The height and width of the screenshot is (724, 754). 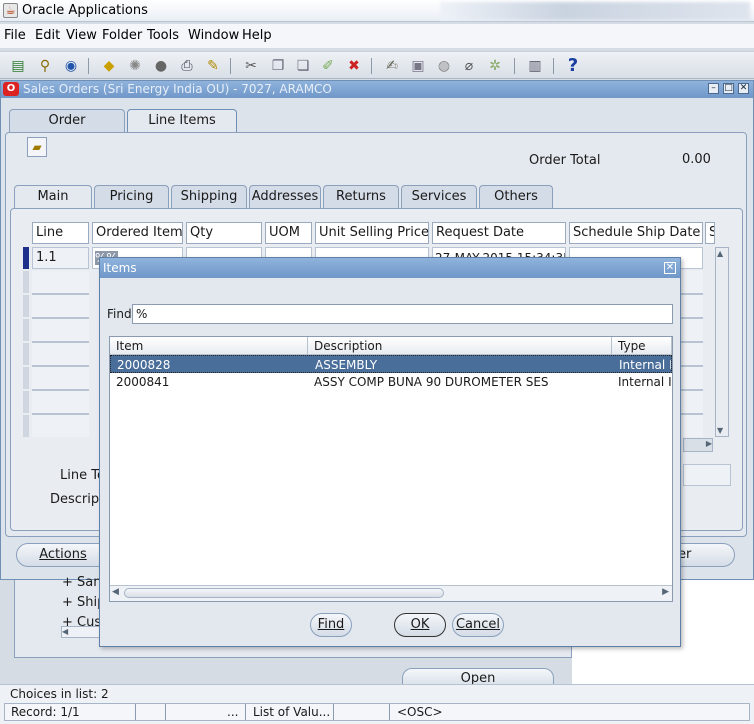 What do you see at coordinates (10, 10) in the screenshot?
I see `java-icon: ☕` at bounding box center [10, 10].